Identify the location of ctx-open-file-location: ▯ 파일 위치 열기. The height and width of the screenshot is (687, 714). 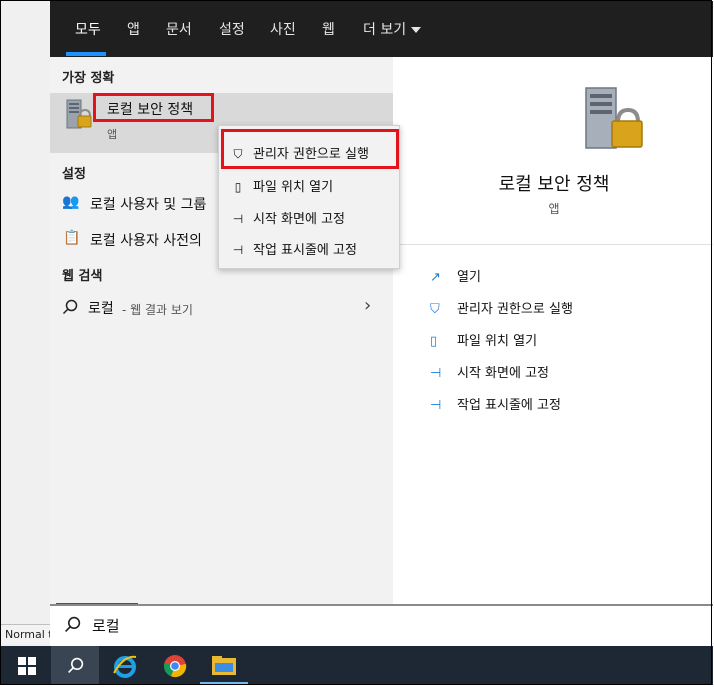
(281, 185).